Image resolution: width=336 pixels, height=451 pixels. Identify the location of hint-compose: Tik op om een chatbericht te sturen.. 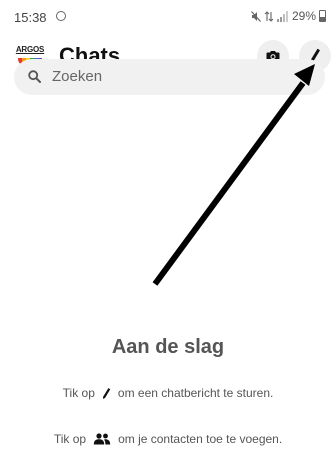
(168, 393).